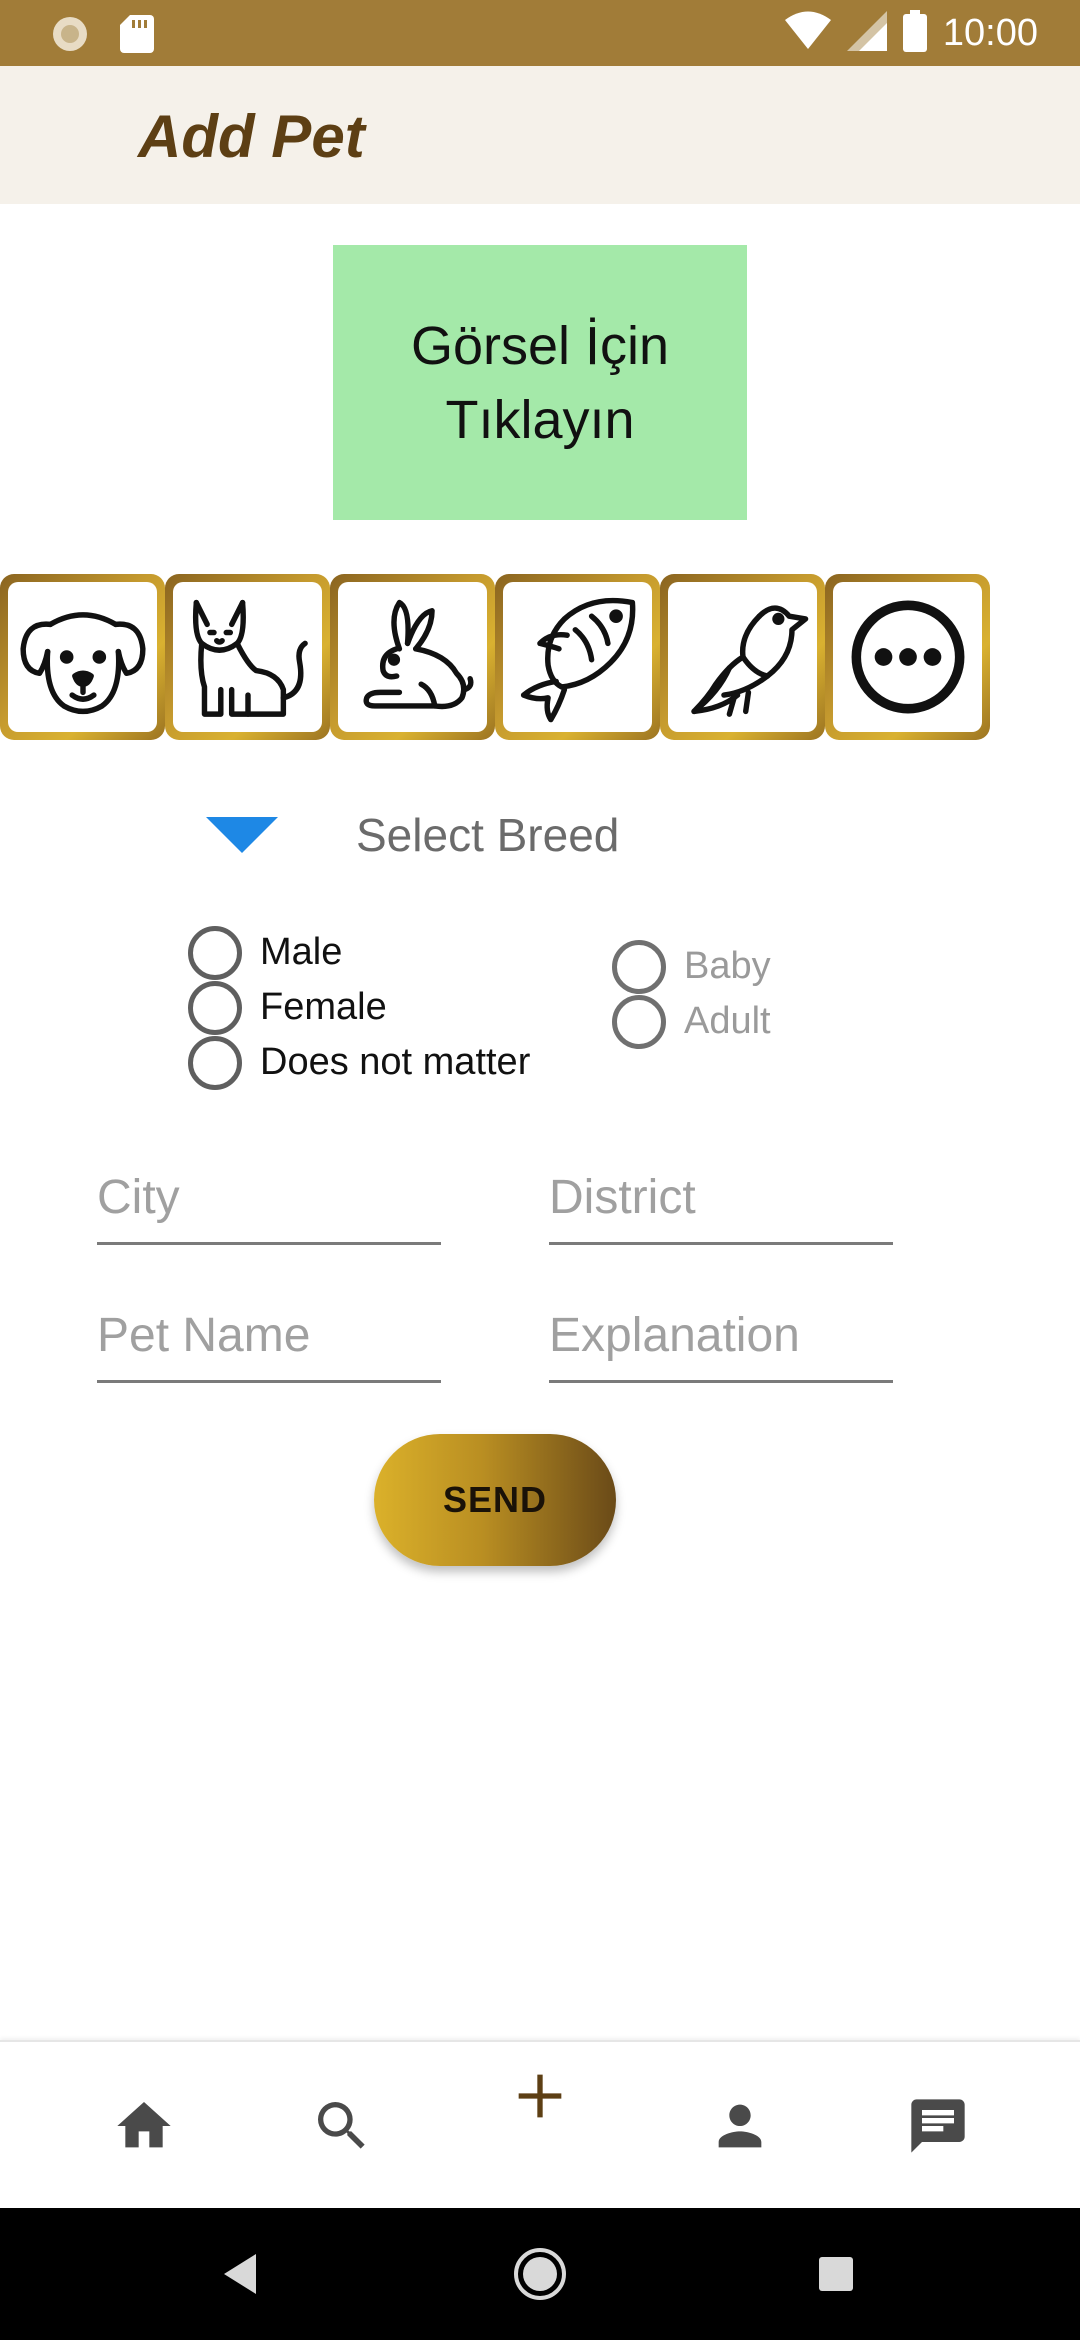 This screenshot has width=1080, height=2340. I want to click on search-icon, so click(341, 2125).